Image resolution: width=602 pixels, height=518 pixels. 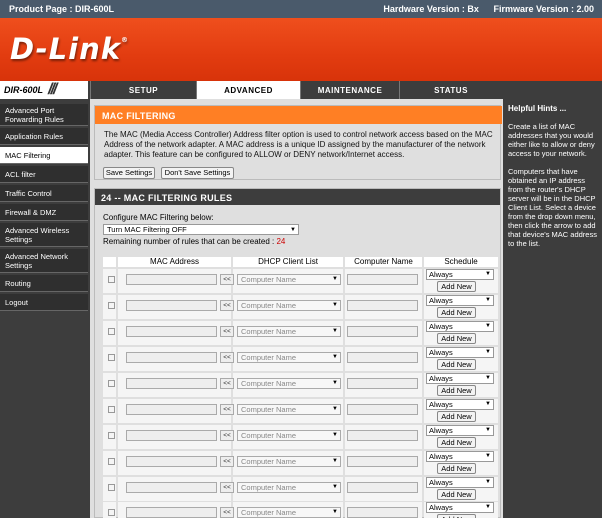 What do you see at coordinates (44, 235) in the screenshot?
I see `sidebar-item-advanced-wireless: Advanced Wireless Settings` at bounding box center [44, 235].